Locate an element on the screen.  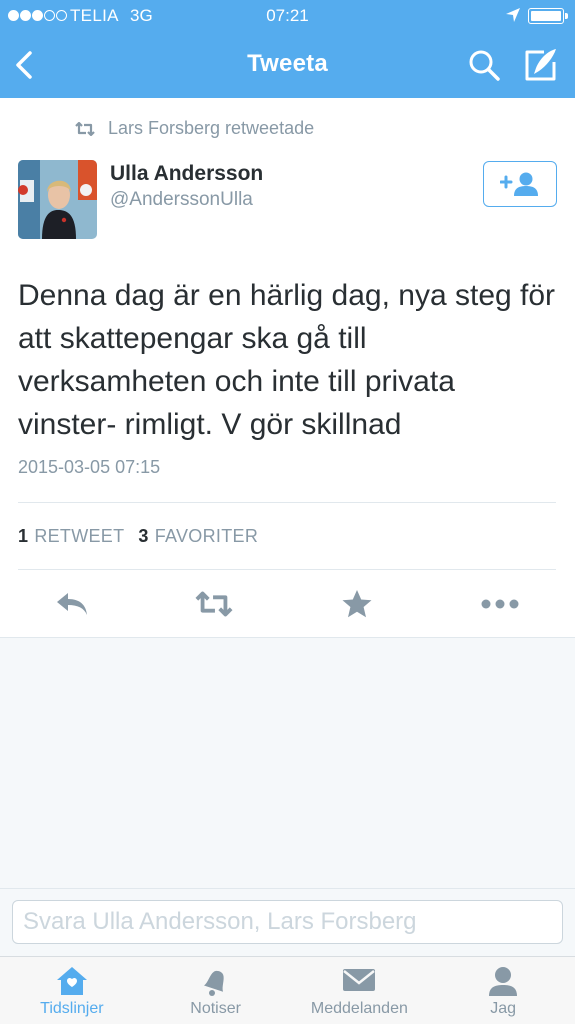
tweet-stats: 1 RETWEET 3 FAVORITER is located at coordinates (138, 536).